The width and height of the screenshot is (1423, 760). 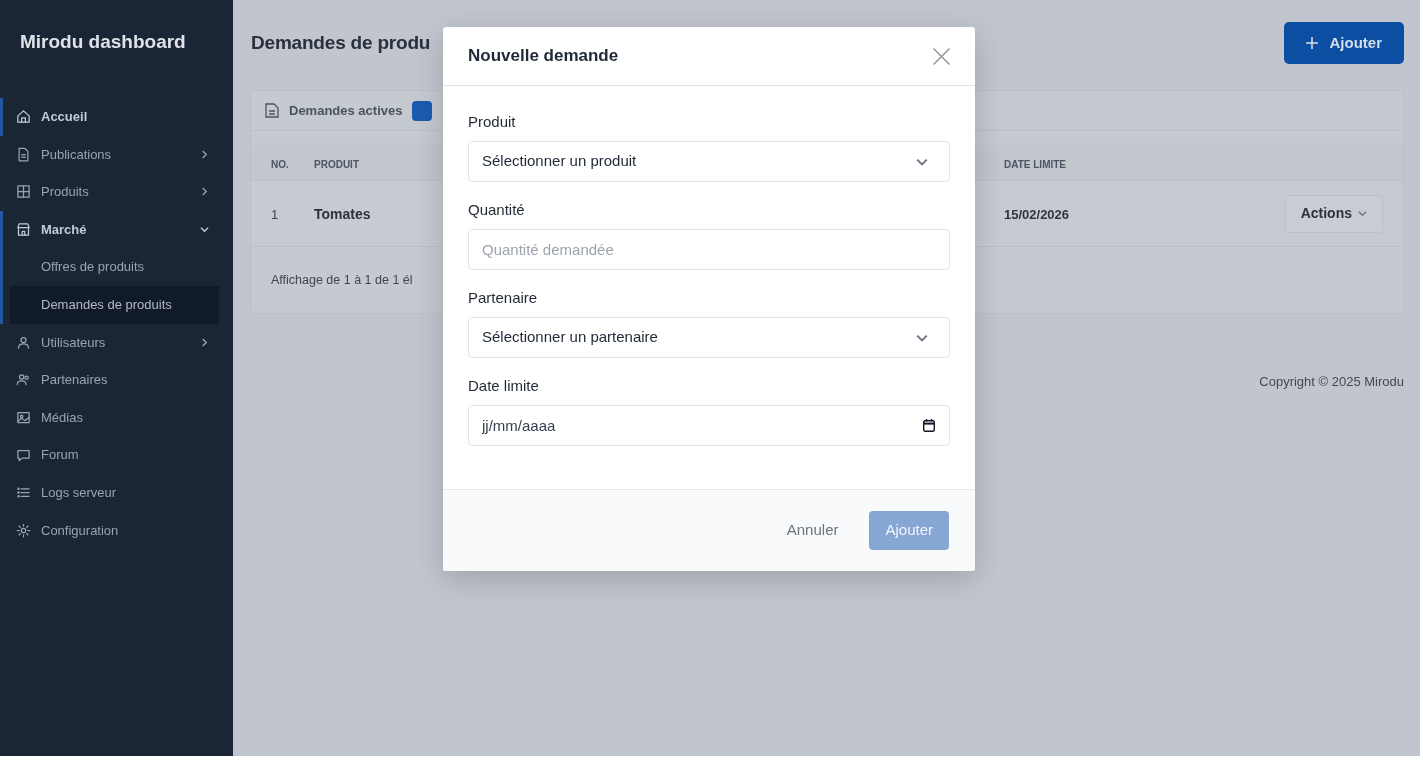 What do you see at coordinates (23, 455) in the screenshot?
I see `chat-icon` at bounding box center [23, 455].